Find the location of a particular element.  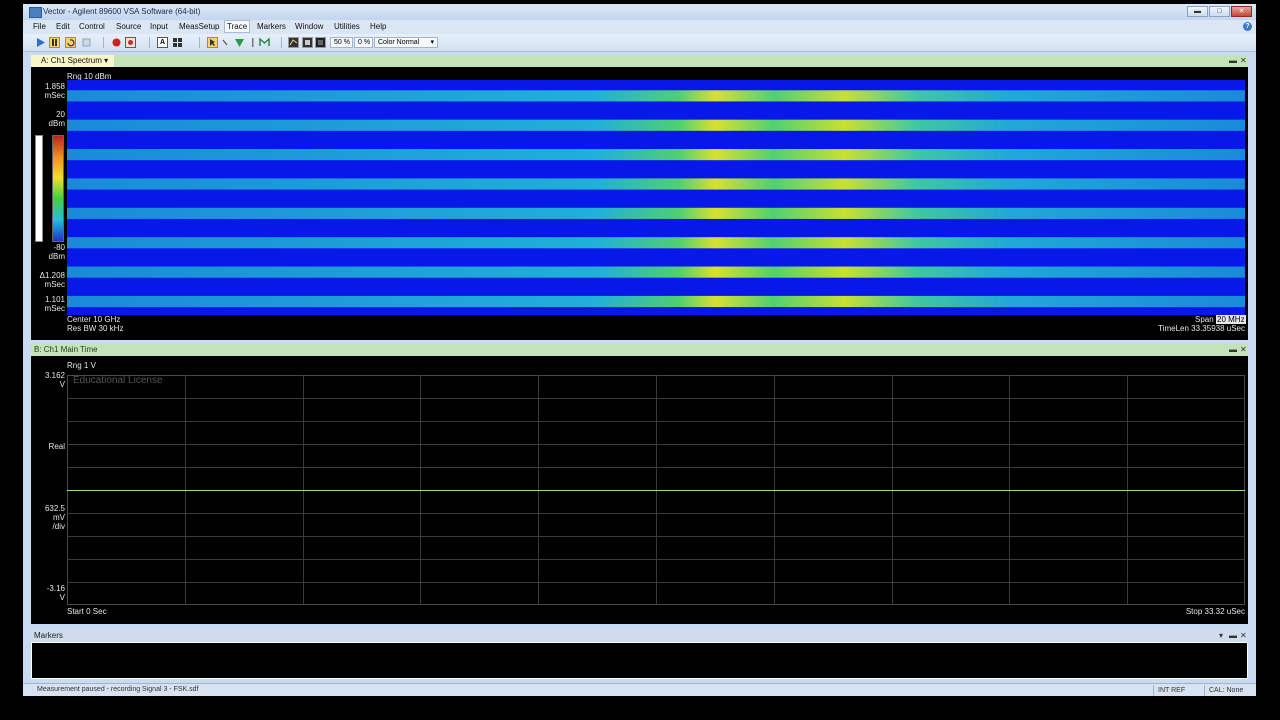

menu-meassetup: MeasSetup is located at coordinates (199, 26).